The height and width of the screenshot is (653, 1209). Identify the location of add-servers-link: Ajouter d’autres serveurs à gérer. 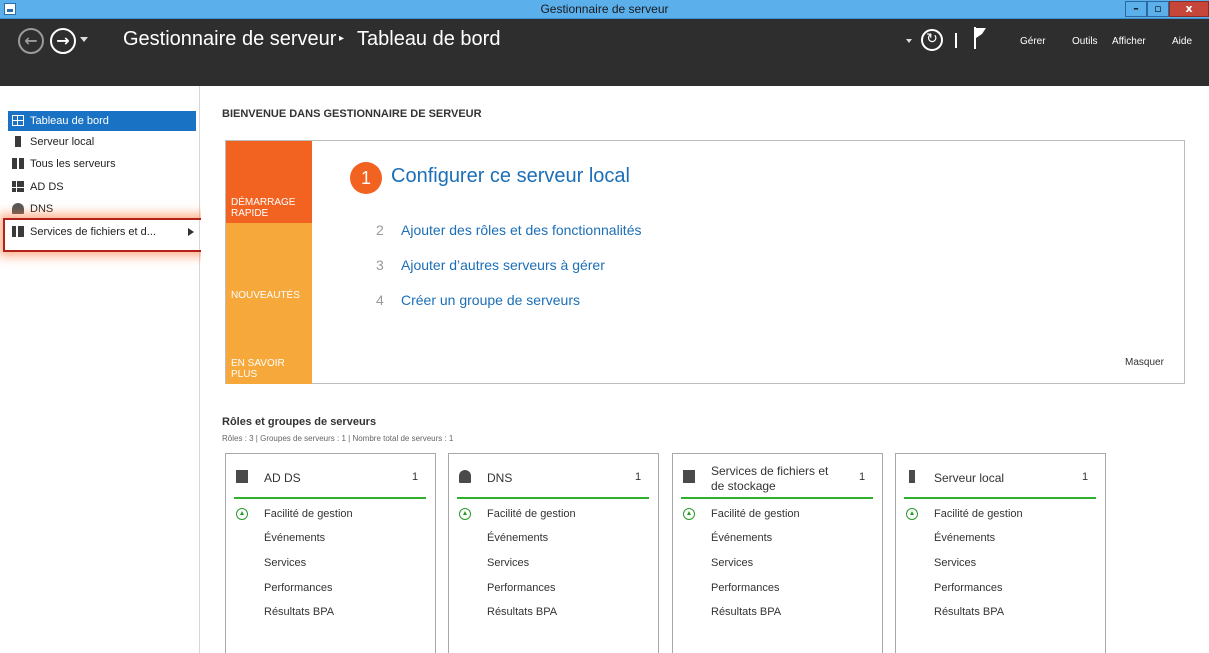
(503, 265).